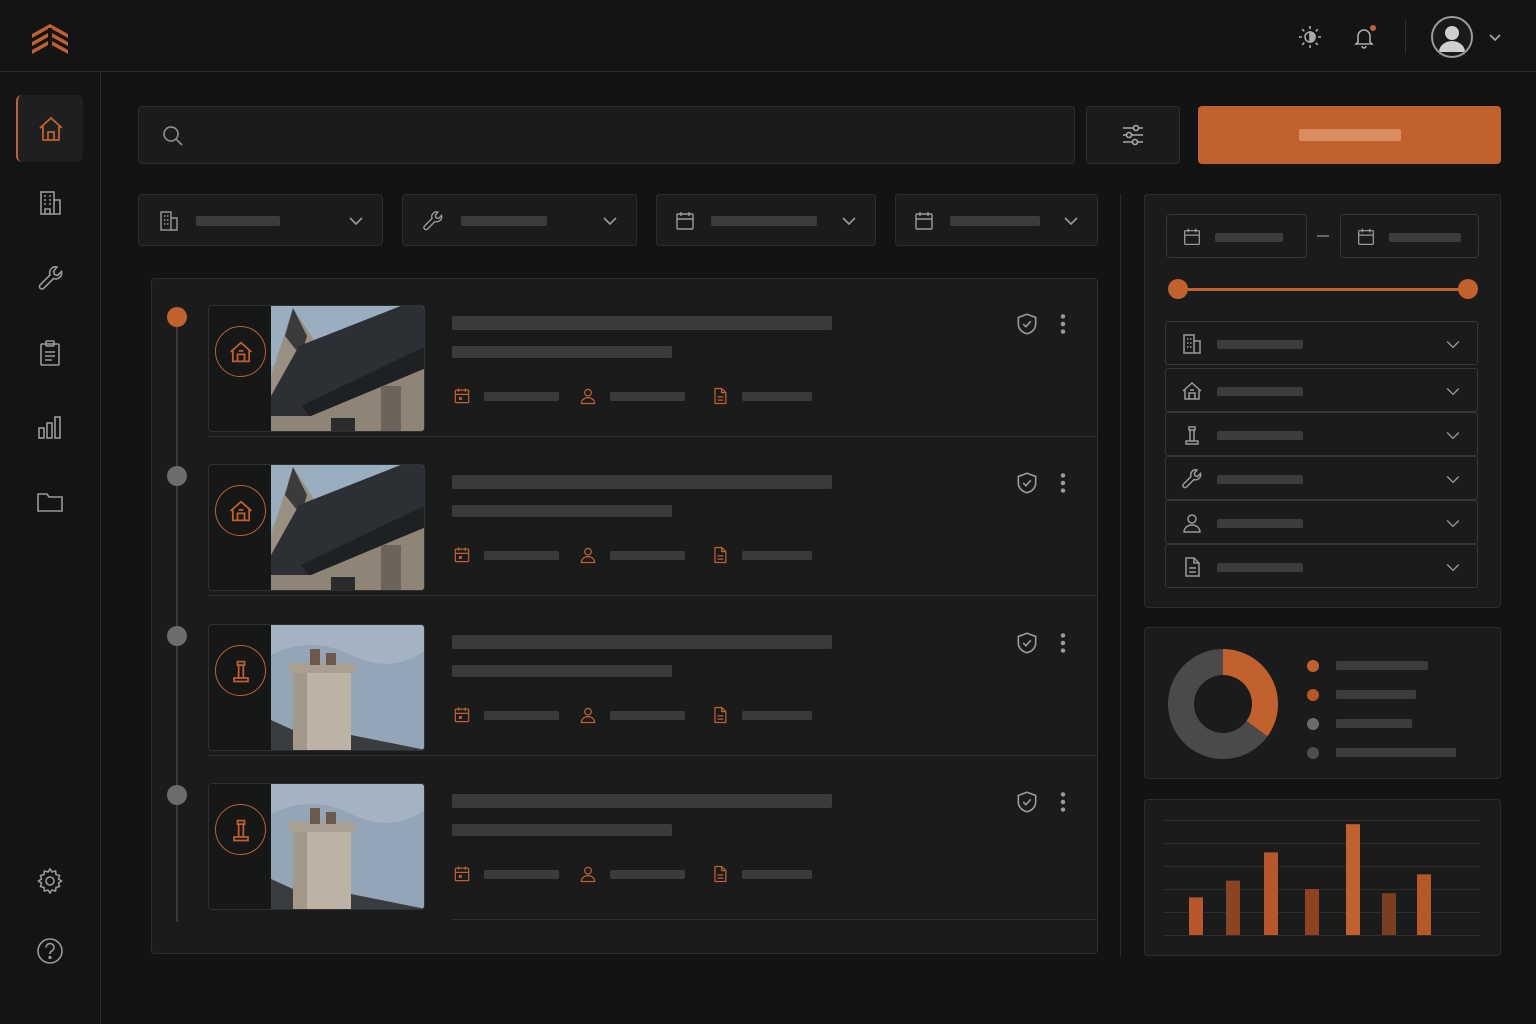  I want to click on row-divider, so click(774, 919).